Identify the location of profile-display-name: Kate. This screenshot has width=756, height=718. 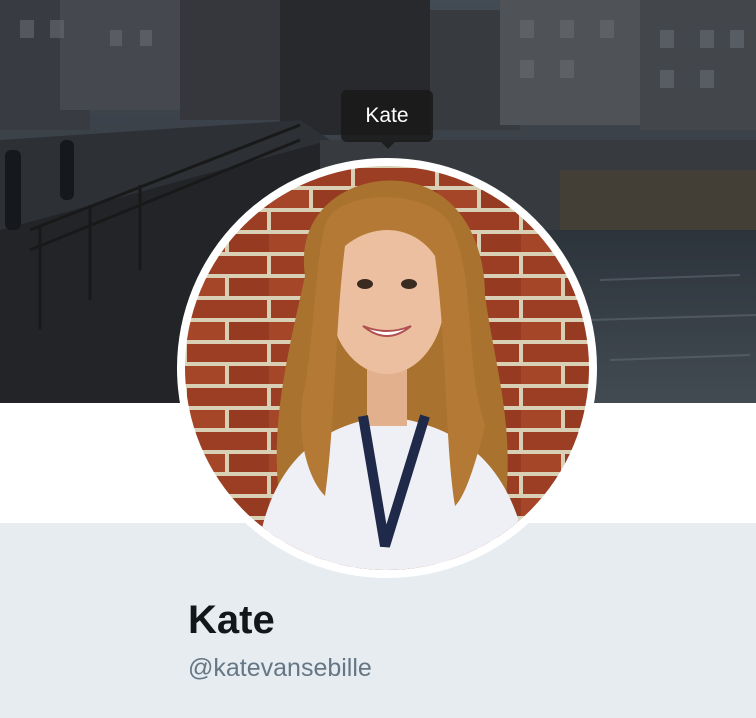
(231, 620).